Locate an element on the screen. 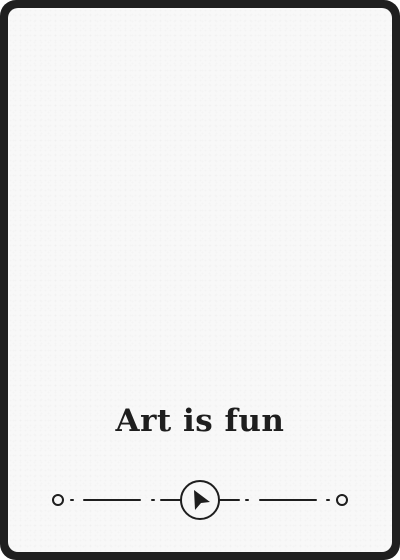 The image size is (400, 560). play-arrow-icon is located at coordinates (202, 500).